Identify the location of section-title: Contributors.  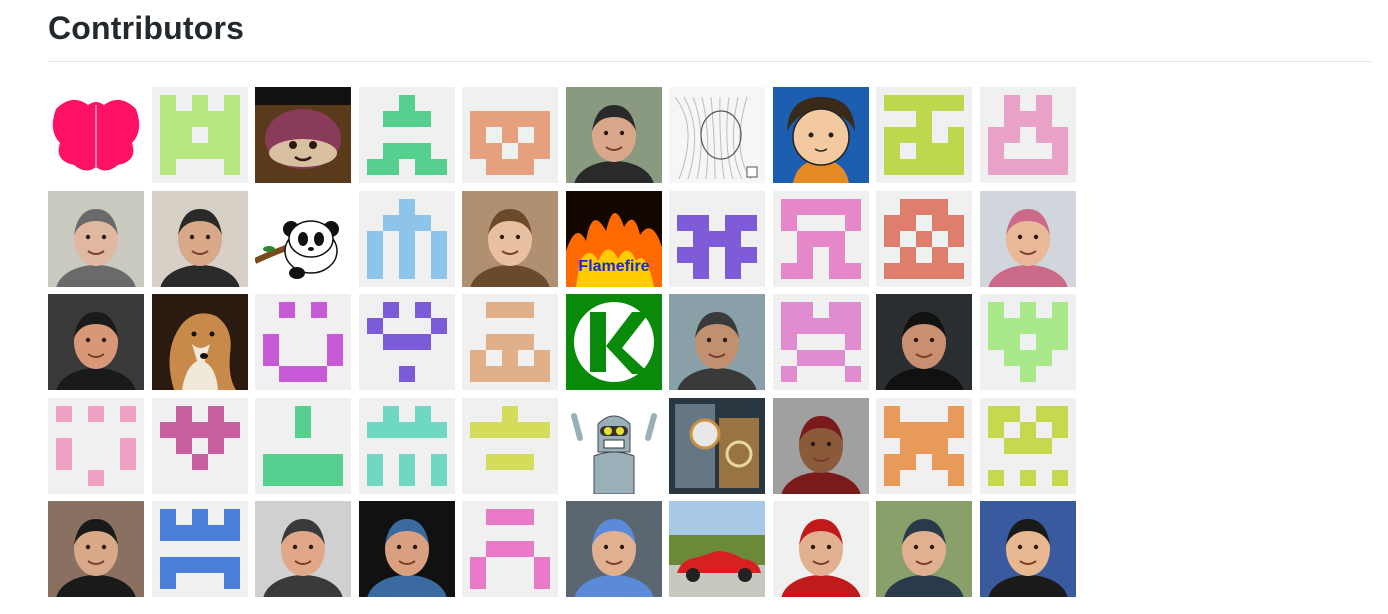
(146, 28).